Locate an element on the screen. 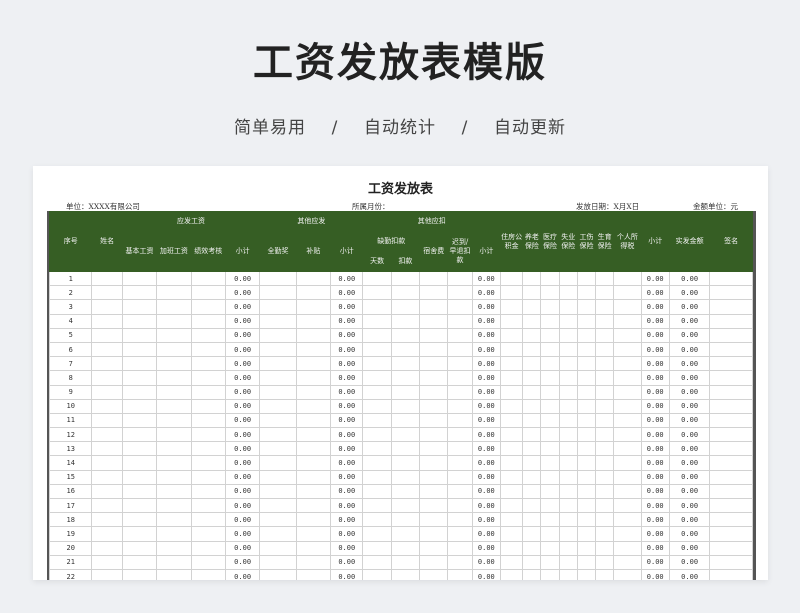  cell-seq: 16 is located at coordinates (71, 491).